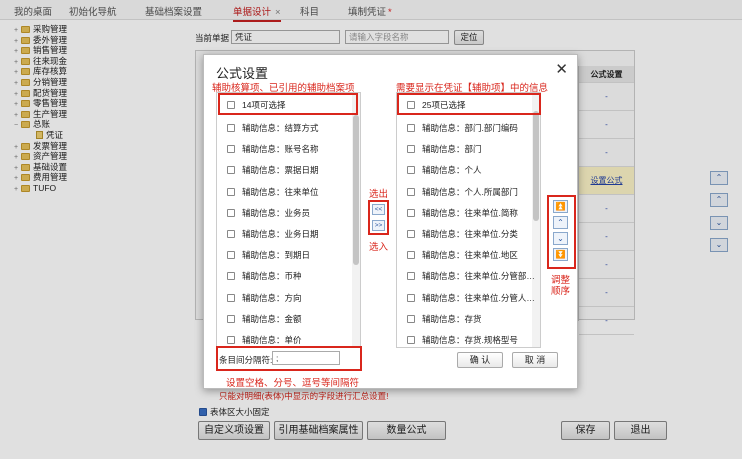 The height and width of the screenshot is (459, 742). I want to click on left-scrollbar, so click(356, 220).